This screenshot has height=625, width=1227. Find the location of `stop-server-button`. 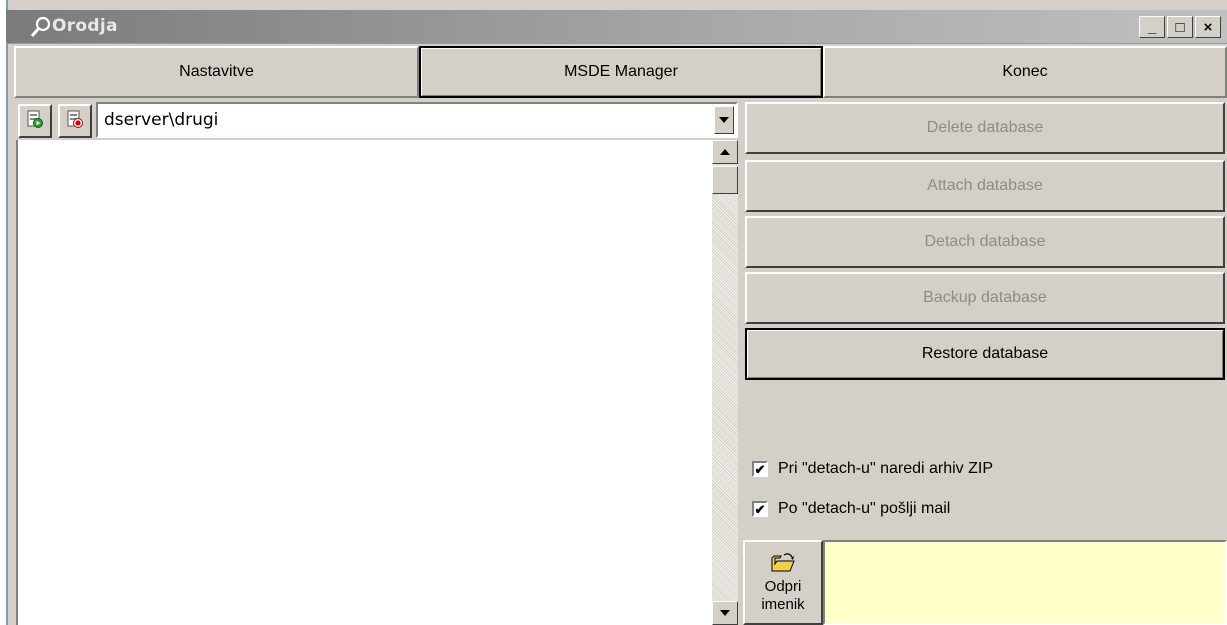

stop-server-button is located at coordinates (75, 121).